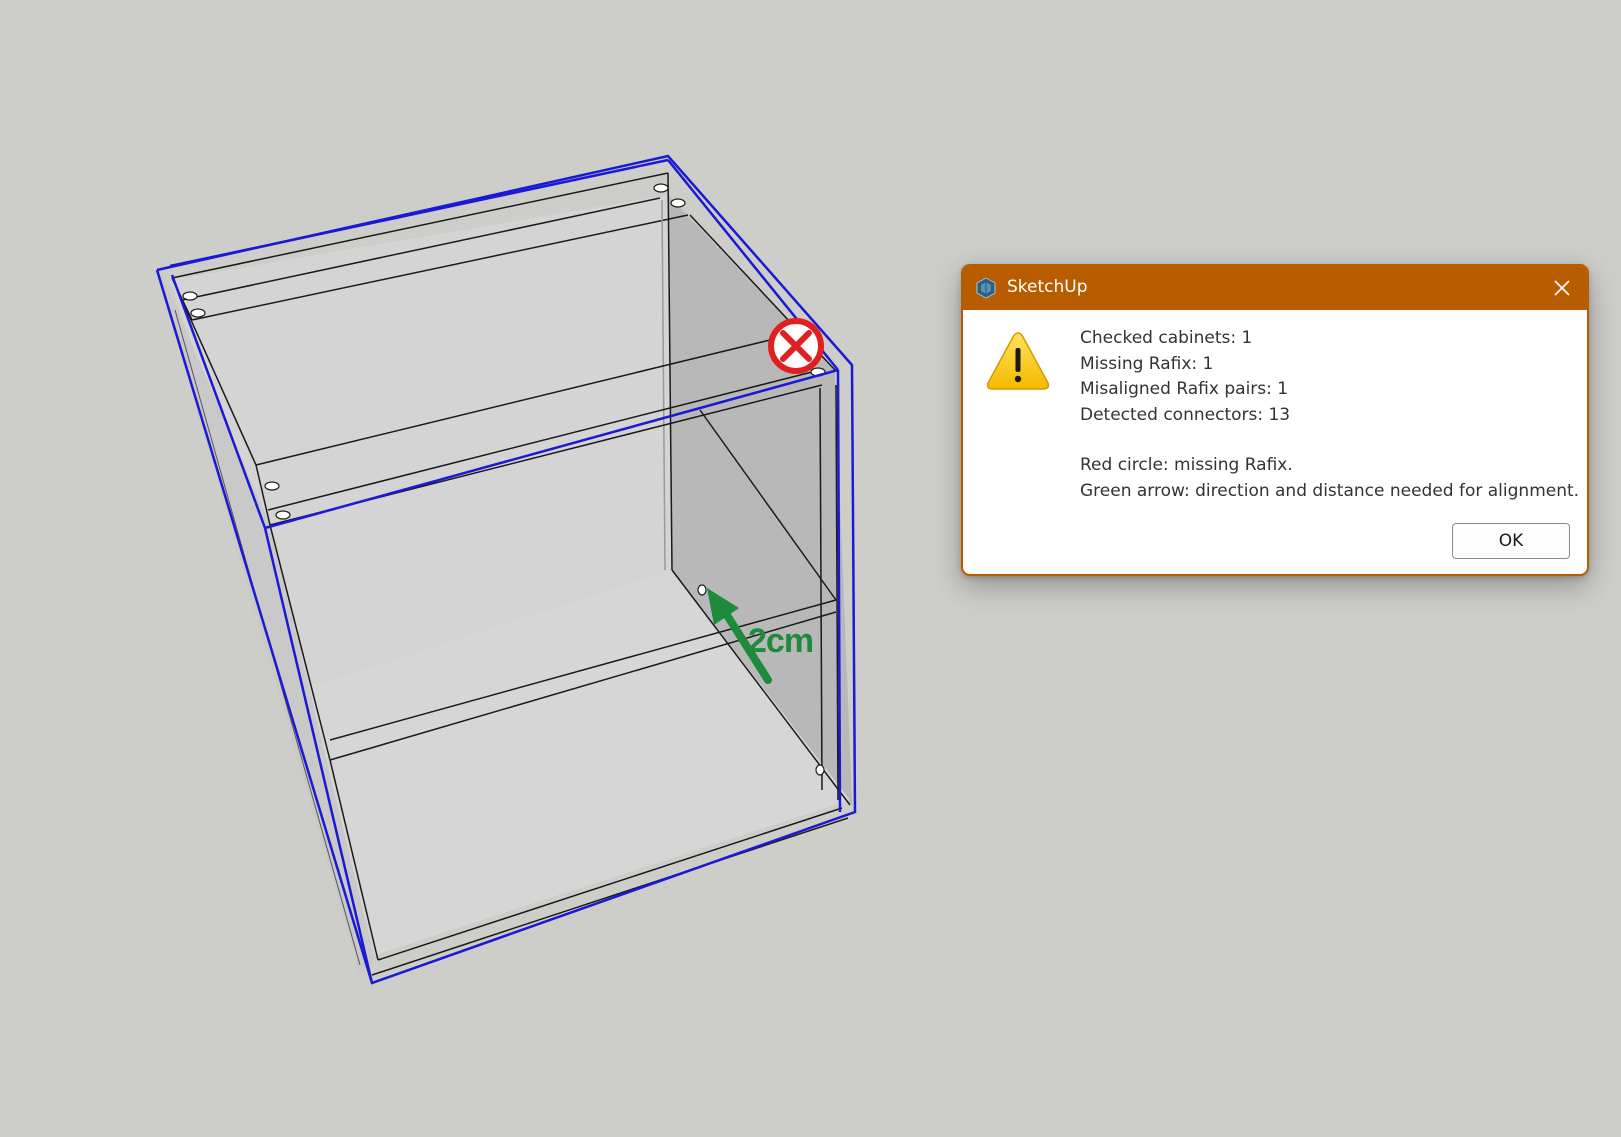 Image resolution: width=1621 pixels, height=1137 pixels. What do you see at coordinates (1511, 541) in the screenshot?
I see `ok-button: OK` at bounding box center [1511, 541].